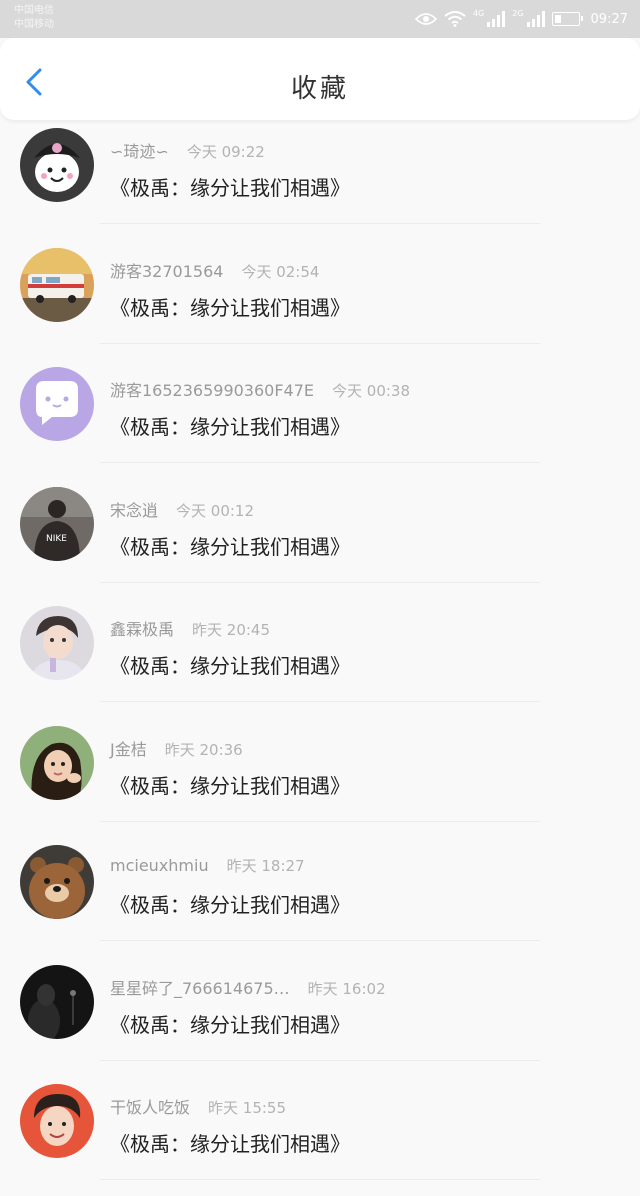 This screenshot has width=640, height=1196. Describe the element at coordinates (455, 19) in the screenshot. I see `wifi-icon` at that location.